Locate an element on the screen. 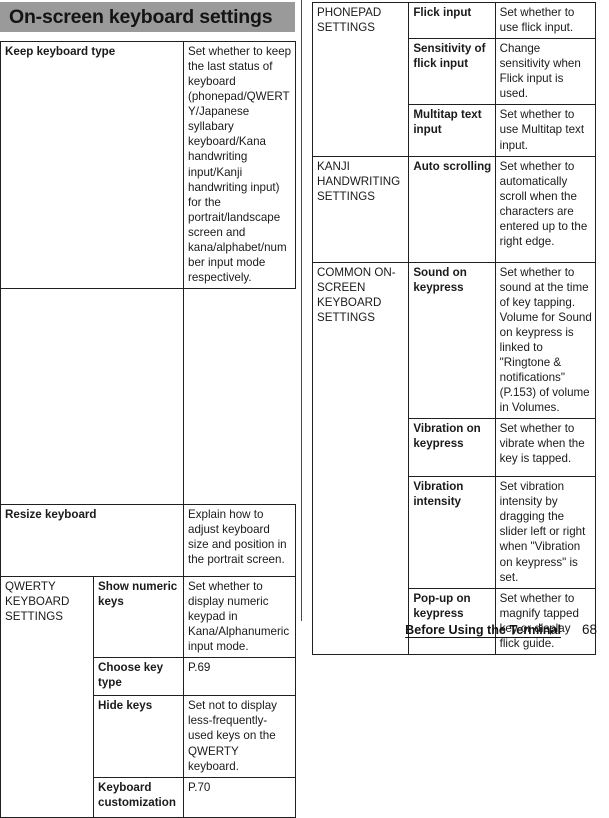  setting-category-name: QWERTY KEYBOARD SETTINGS is located at coordinates (47, 697).